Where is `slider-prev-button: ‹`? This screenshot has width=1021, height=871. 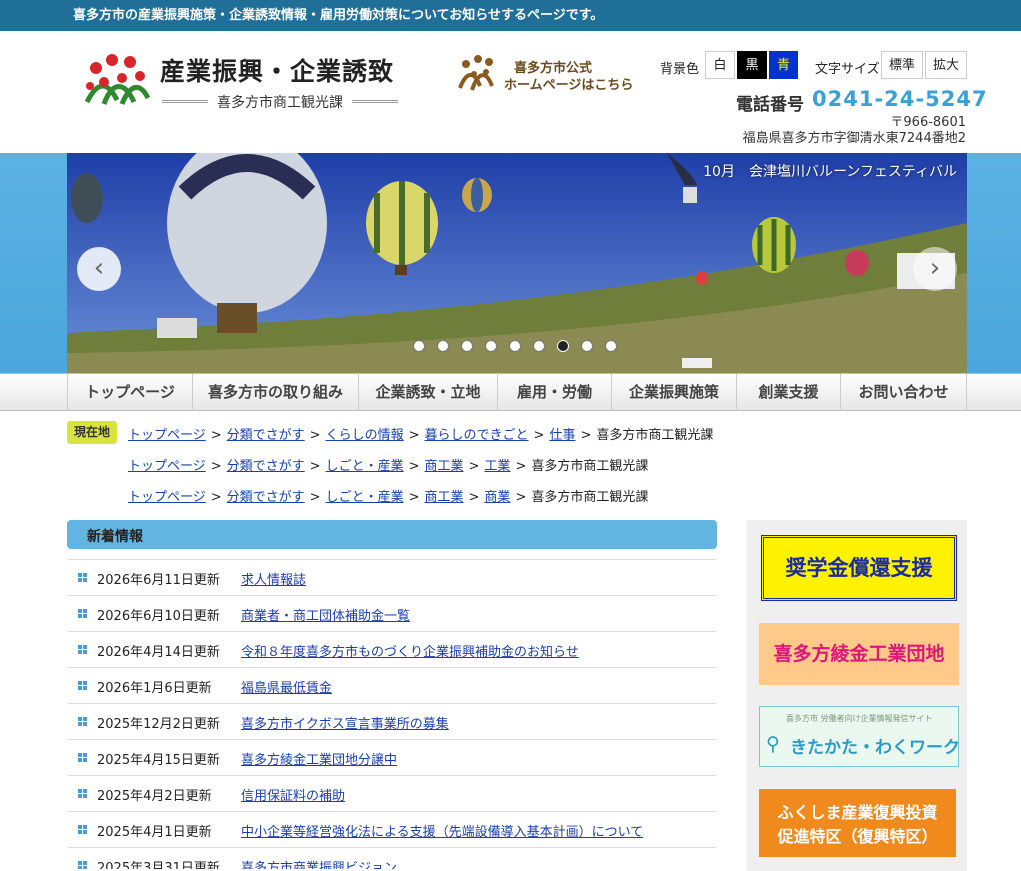 slider-prev-button: ‹ is located at coordinates (99, 269).